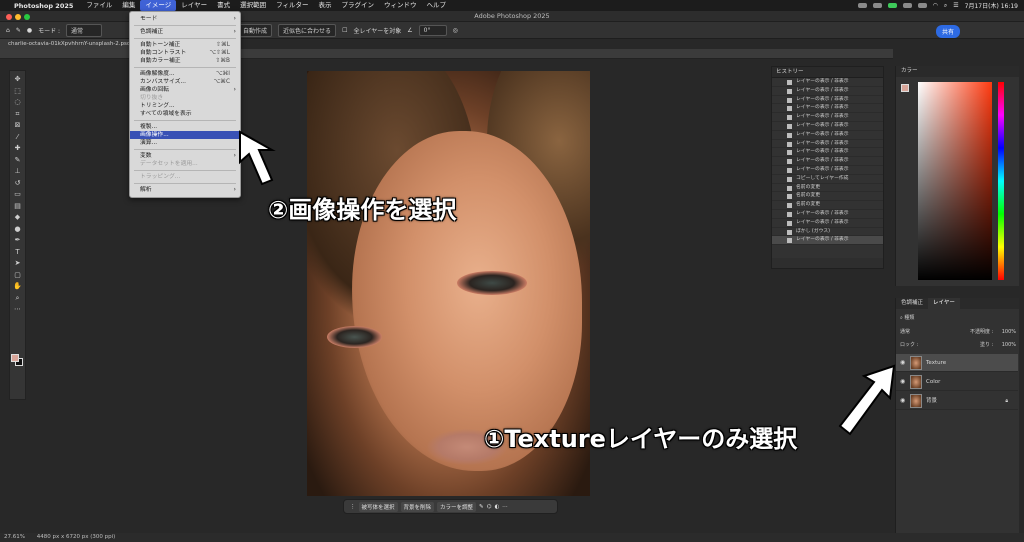  I want to click on app-name: Photoshop 2025, so click(43, 6).